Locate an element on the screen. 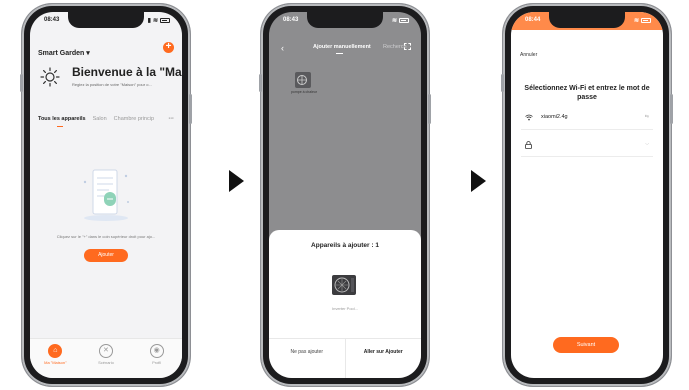  nav-profile: ◉ Profil is located at coordinates (157, 361).